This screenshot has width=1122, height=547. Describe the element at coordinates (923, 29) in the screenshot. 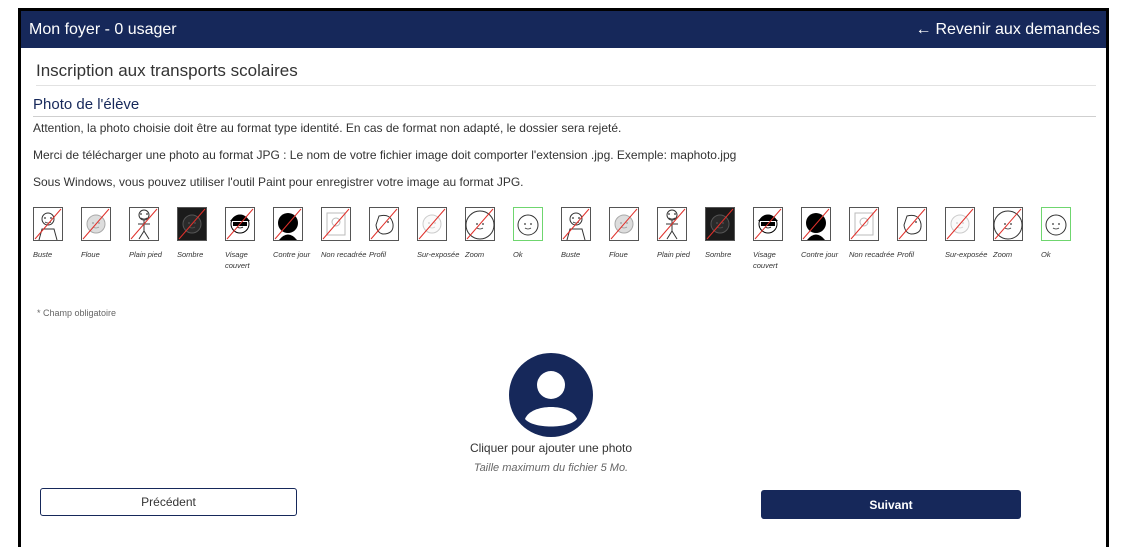

I see `arrow-left-icon: ←` at that location.